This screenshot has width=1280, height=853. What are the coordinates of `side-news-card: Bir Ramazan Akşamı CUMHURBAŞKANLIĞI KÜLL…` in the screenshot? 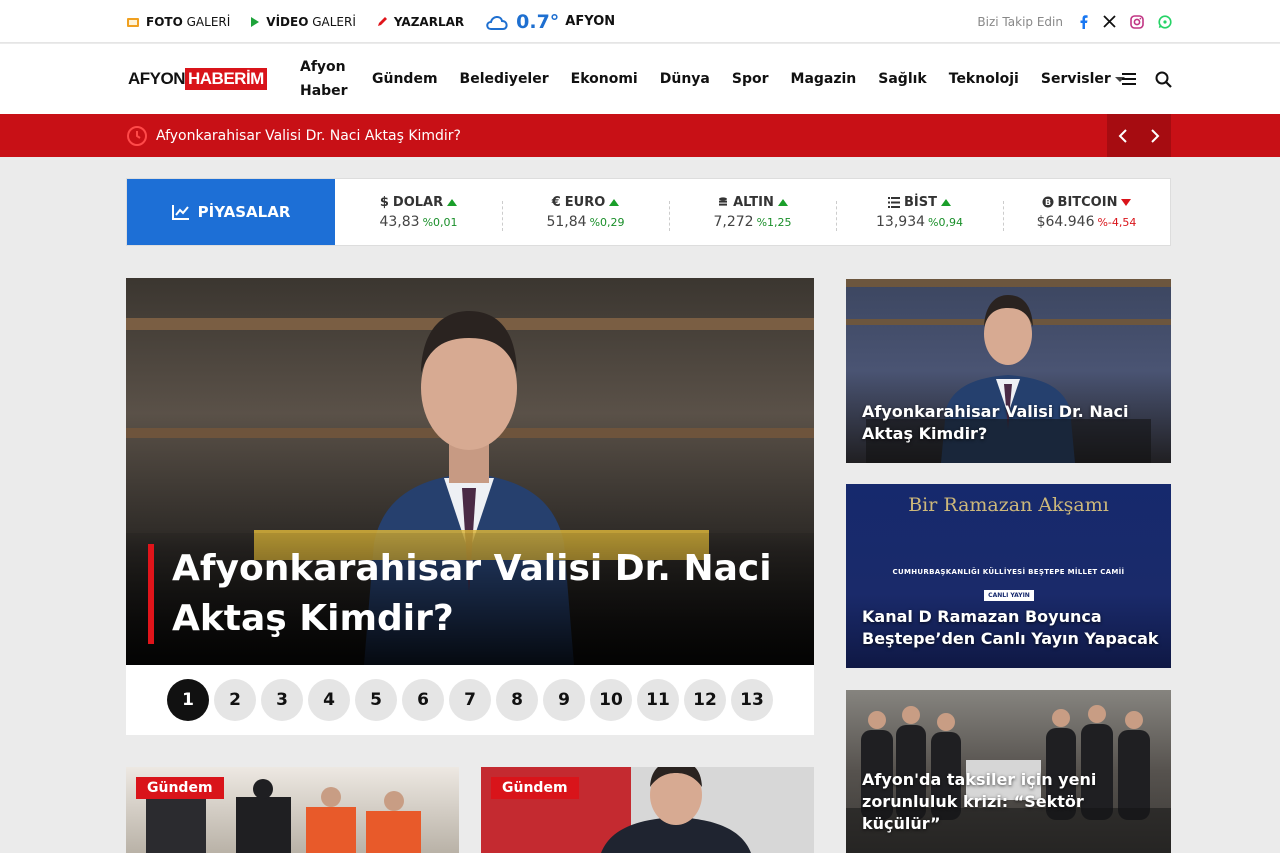 It's located at (1008, 576).